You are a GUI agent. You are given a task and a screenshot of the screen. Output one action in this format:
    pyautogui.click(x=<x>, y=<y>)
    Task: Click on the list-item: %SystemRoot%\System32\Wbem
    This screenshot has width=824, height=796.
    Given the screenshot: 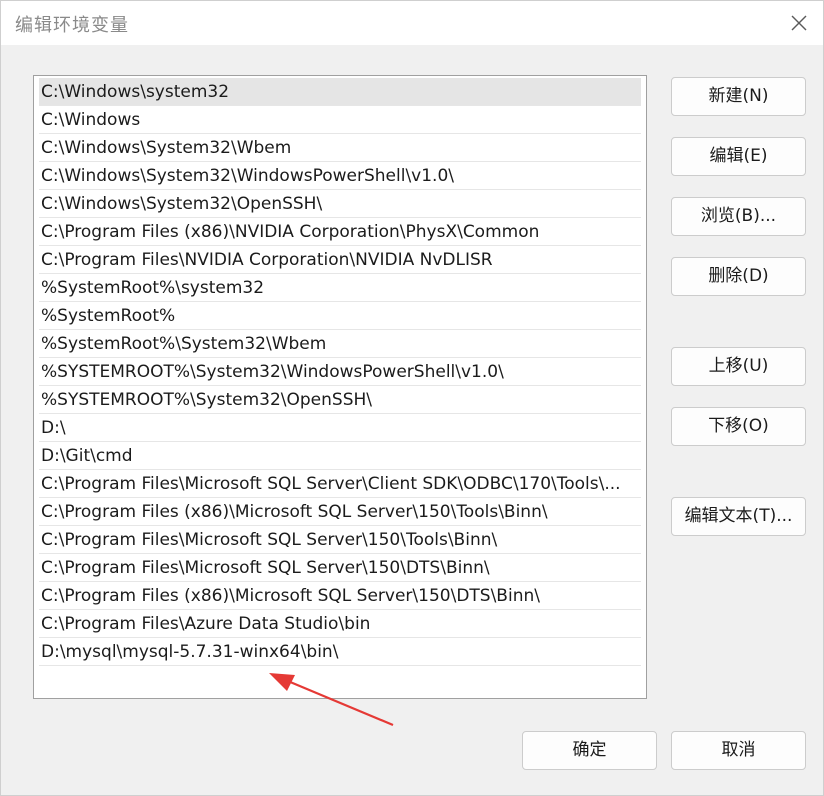 What is the action you would take?
    pyautogui.click(x=340, y=344)
    